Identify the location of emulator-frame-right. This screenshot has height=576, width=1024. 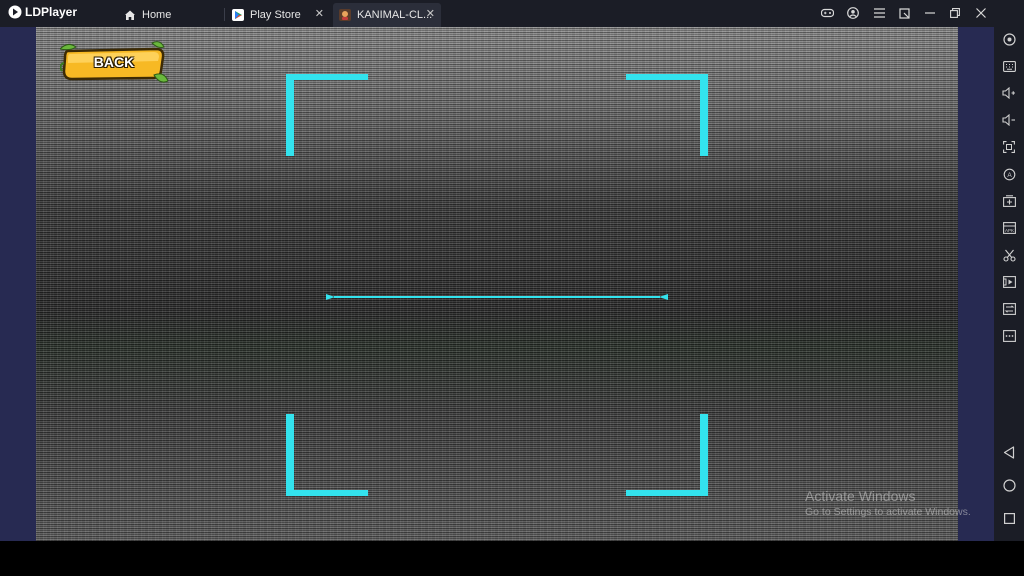
(976, 284).